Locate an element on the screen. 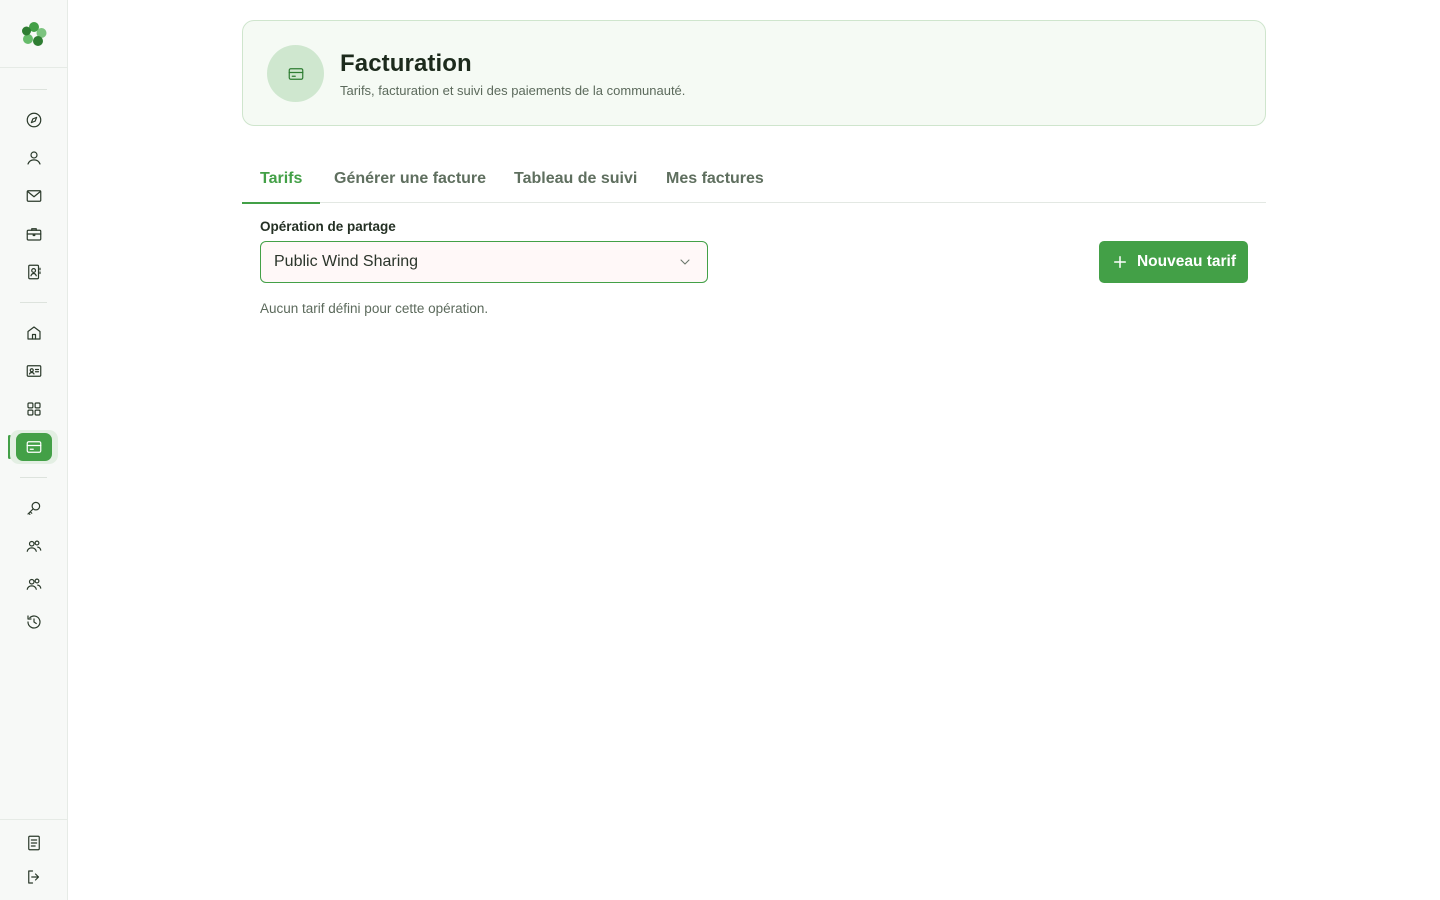 This screenshot has height=900, width=1440. nav-access-keys is located at coordinates (34, 508).